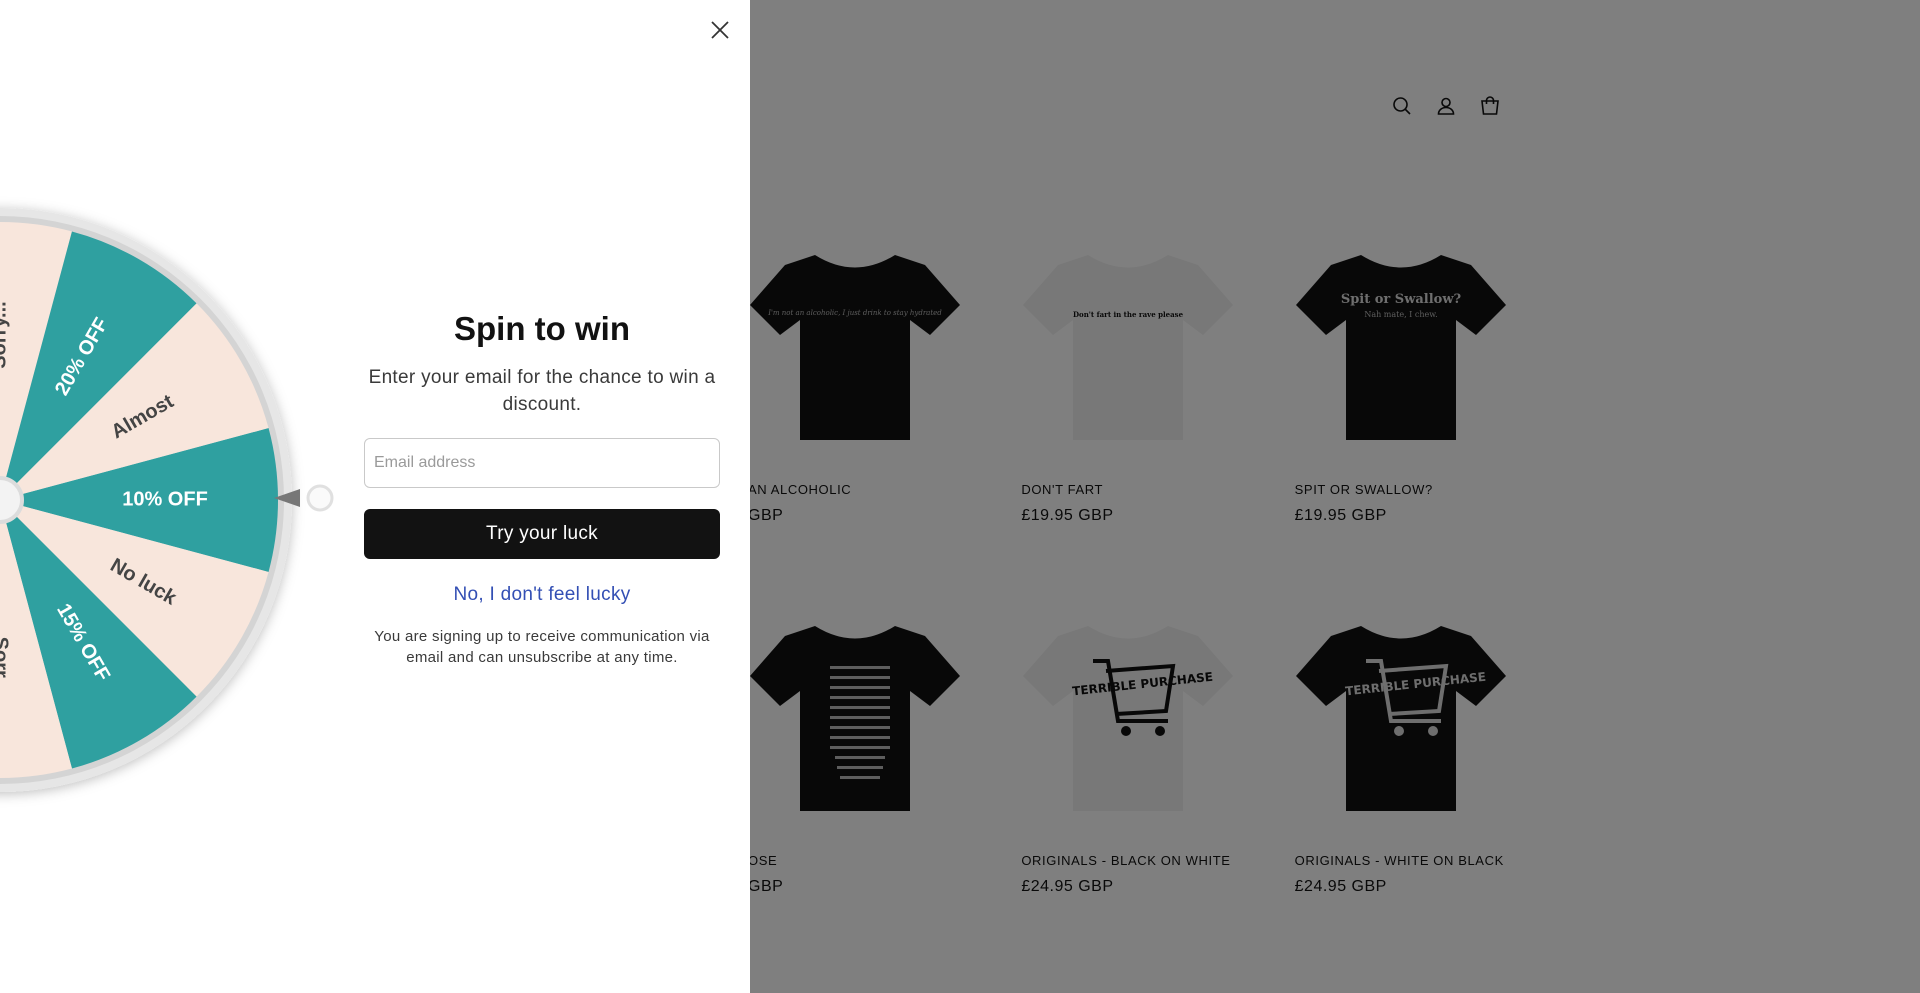  What do you see at coordinates (302, 498) in the screenshot?
I see `wheel-pointer-icon` at bounding box center [302, 498].